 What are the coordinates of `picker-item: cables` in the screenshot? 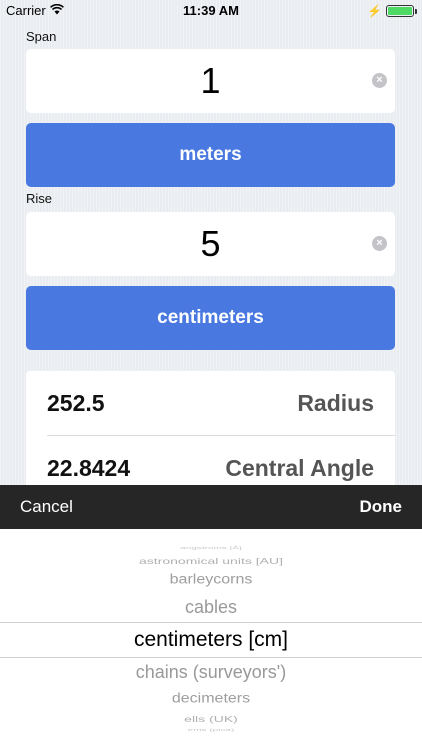 It's located at (211, 607).